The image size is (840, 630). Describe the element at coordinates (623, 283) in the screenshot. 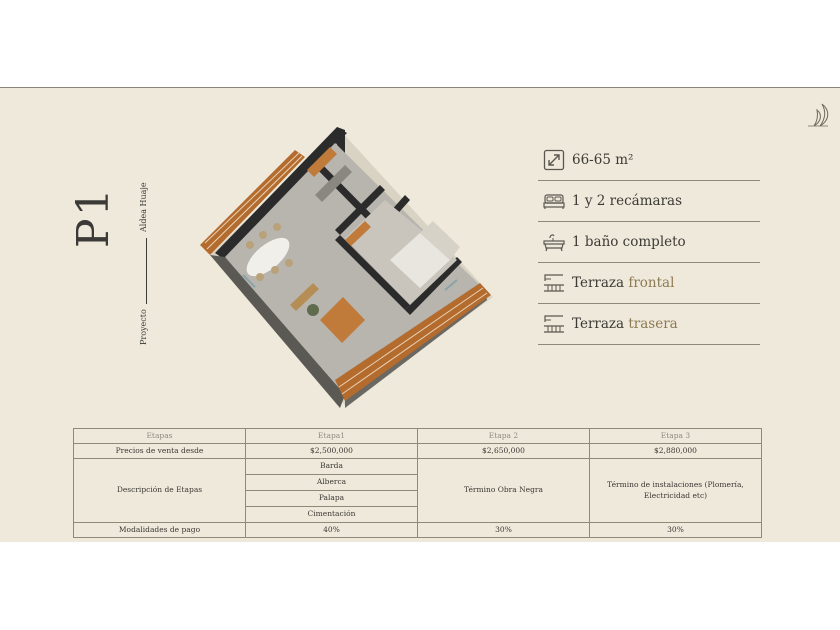

I see `feature-front-terrace-text: Terraza frontal` at that location.